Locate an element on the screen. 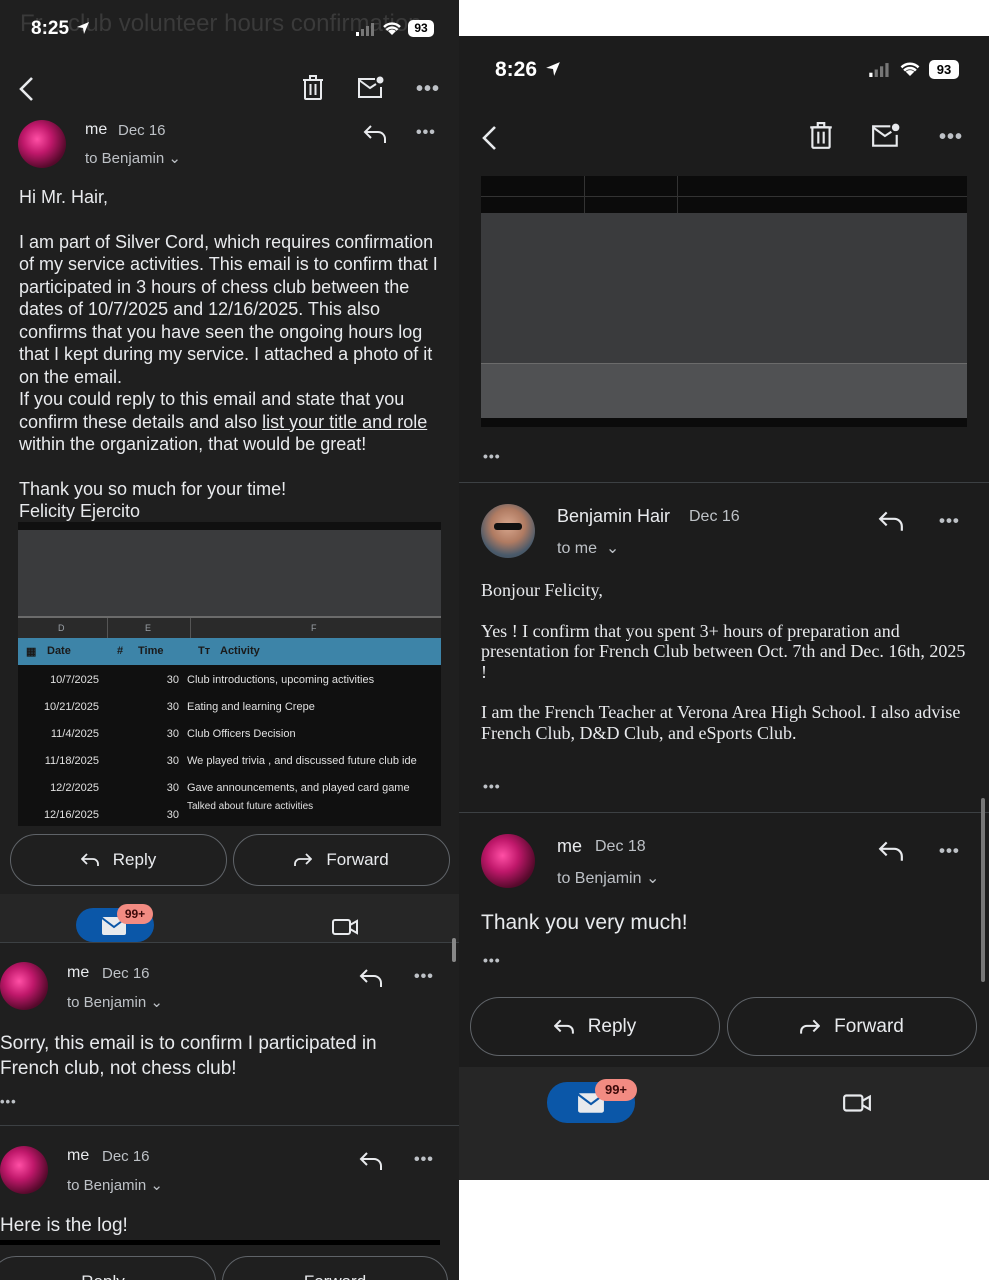 This screenshot has width=989, height=1280. message-body: Thank you very much! is located at coordinates (584, 922).